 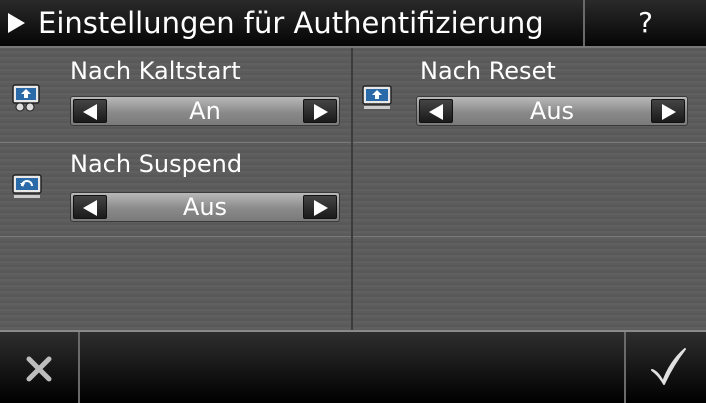 What do you see at coordinates (377, 97) in the screenshot?
I see `reset-icon` at bounding box center [377, 97].